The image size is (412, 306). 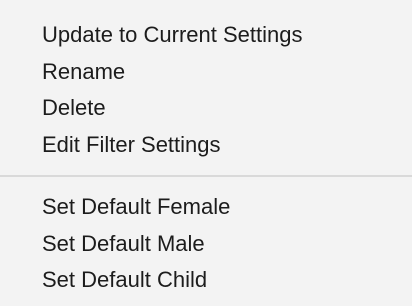 What do you see at coordinates (227, 108) in the screenshot?
I see `menu-item-delete: Delete` at bounding box center [227, 108].